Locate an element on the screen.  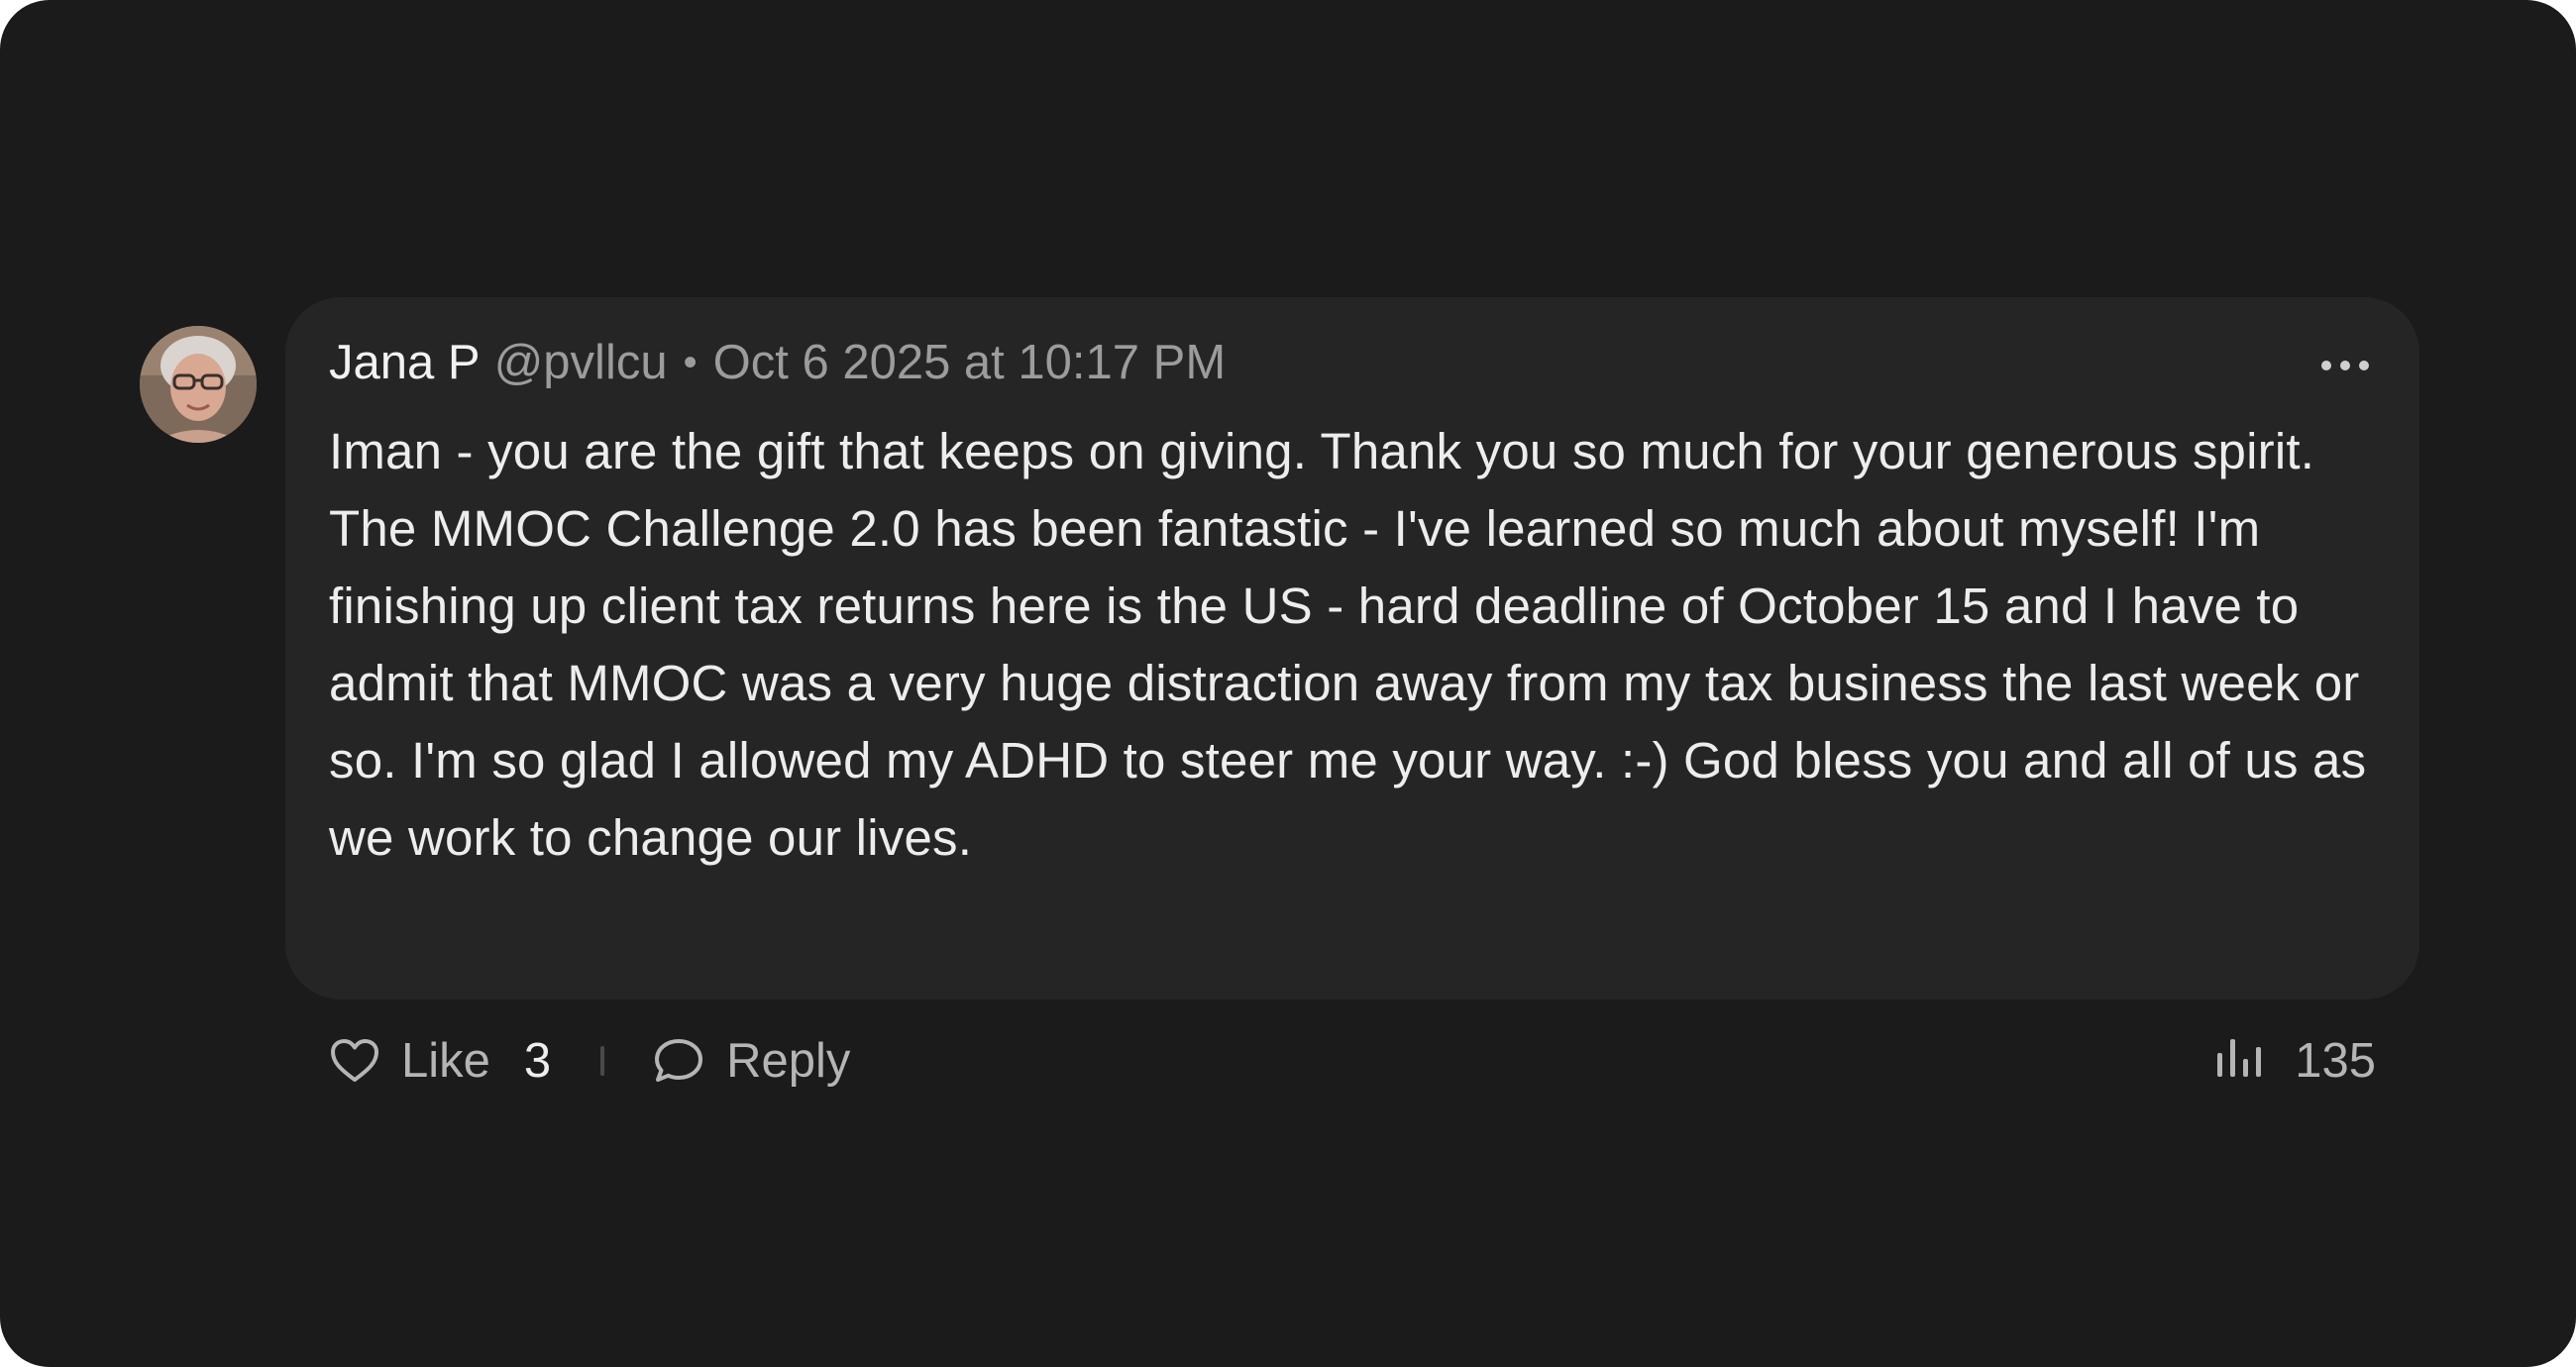
author-handle: @pvllcu is located at coordinates (581, 362).